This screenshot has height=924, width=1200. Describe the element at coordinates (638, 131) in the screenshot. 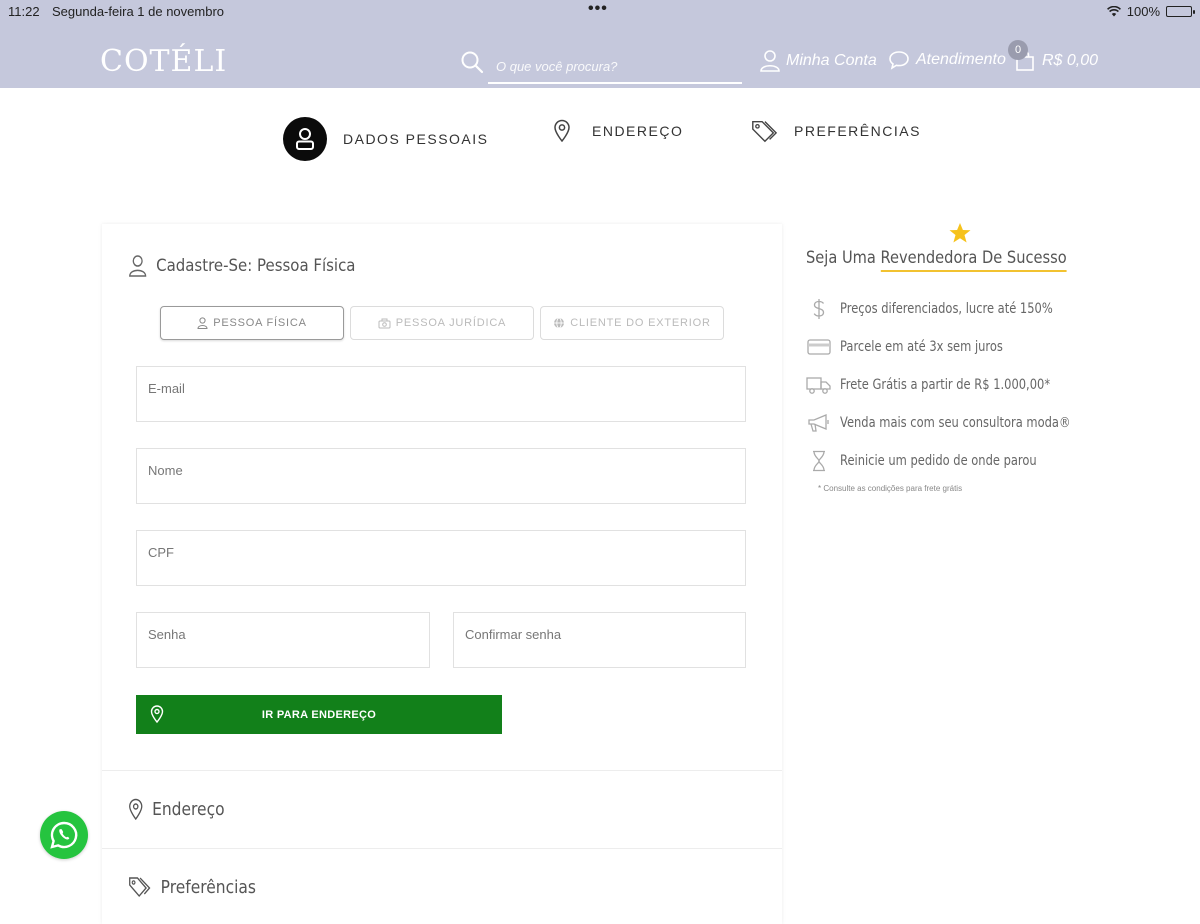

I see `step-address-label: ENDEREÇO` at that location.